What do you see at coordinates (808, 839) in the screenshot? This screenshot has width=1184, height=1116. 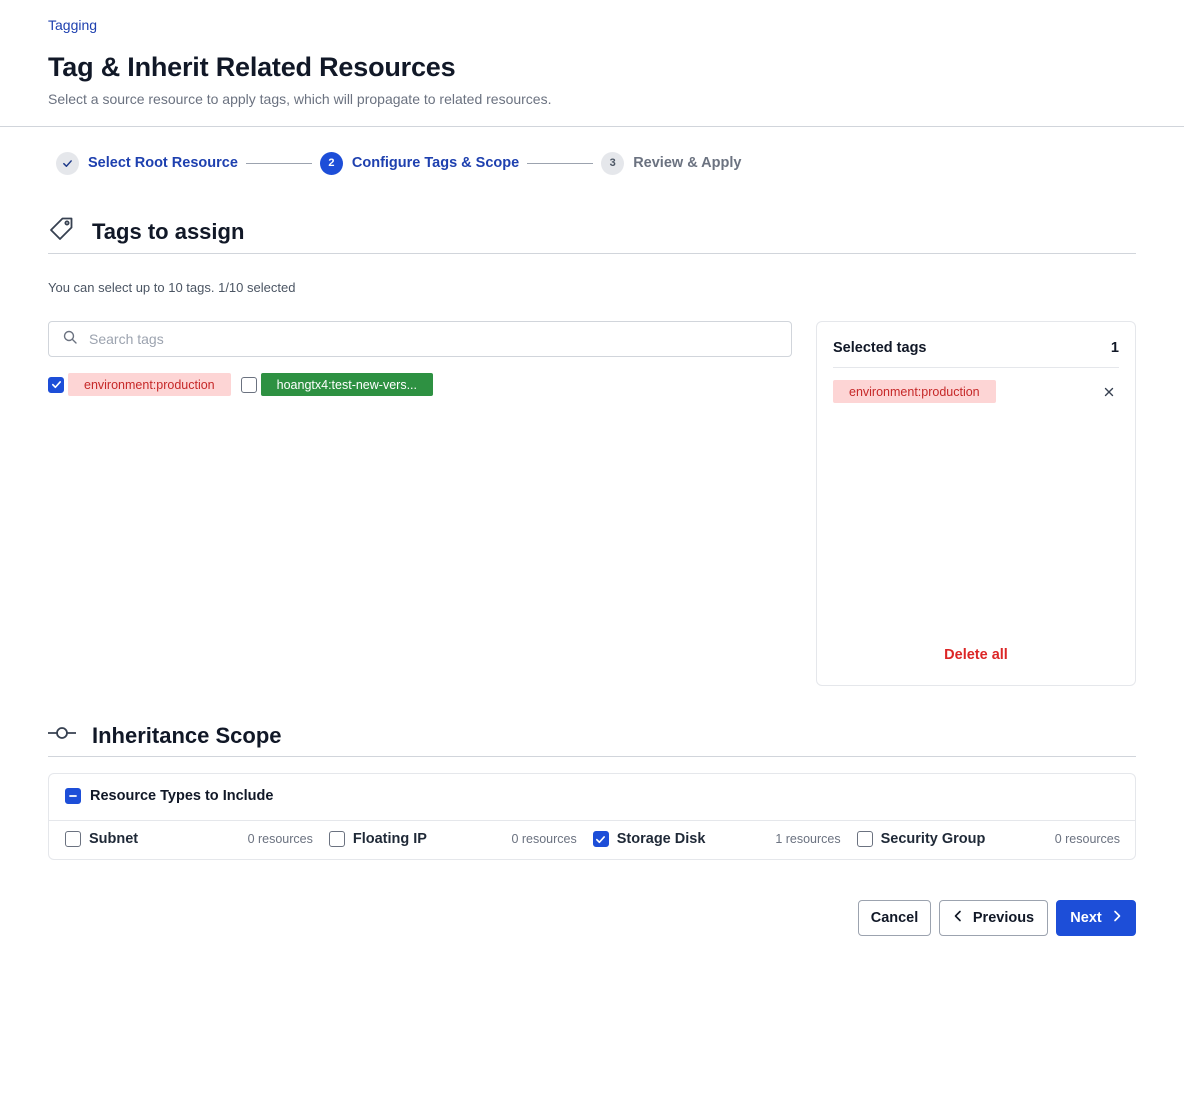 I see `resource-type-count: 1 resources` at bounding box center [808, 839].